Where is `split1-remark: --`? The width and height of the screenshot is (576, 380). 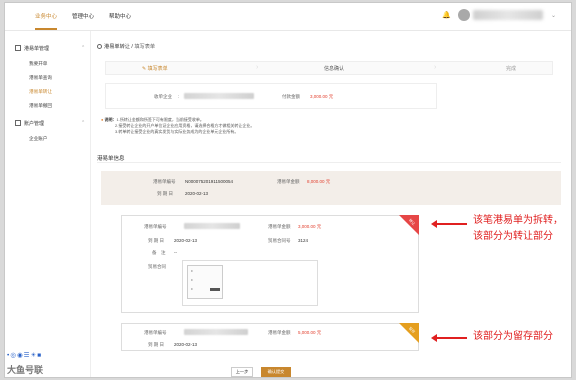 split1-remark: -- is located at coordinates (175, 252).